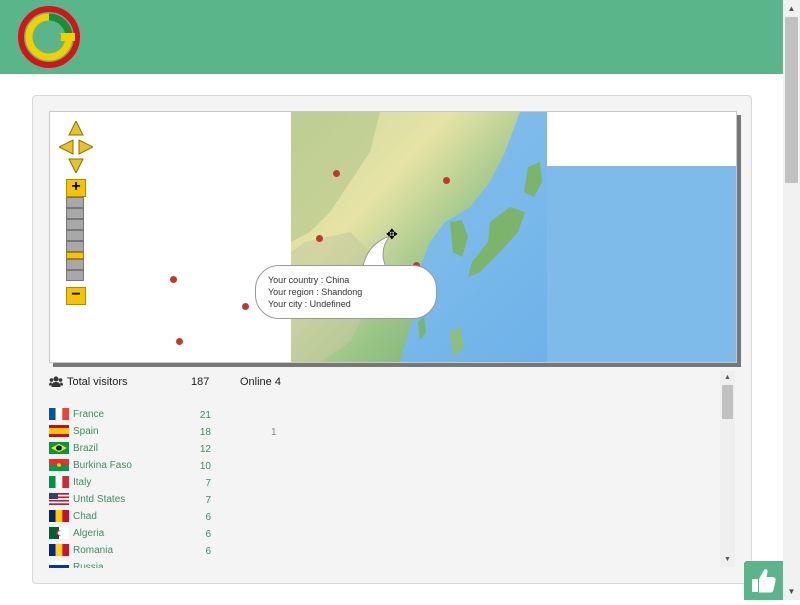  Describe the element at coordinates (384, 449) in the screenshot. I see `country-row: Brazil 12` at that location.